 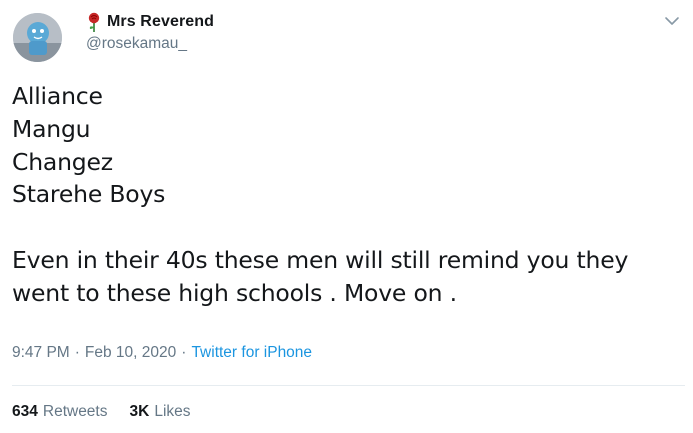 I want to click on avatar, so click(x=37, y=37).